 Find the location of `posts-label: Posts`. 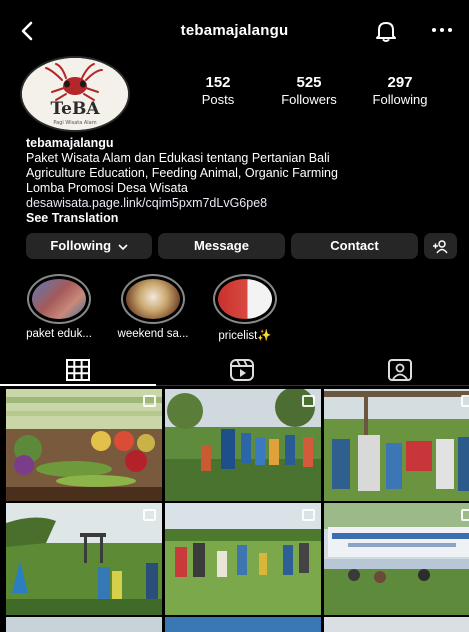

posts-label: Posts is located at coordinates (218, 99).